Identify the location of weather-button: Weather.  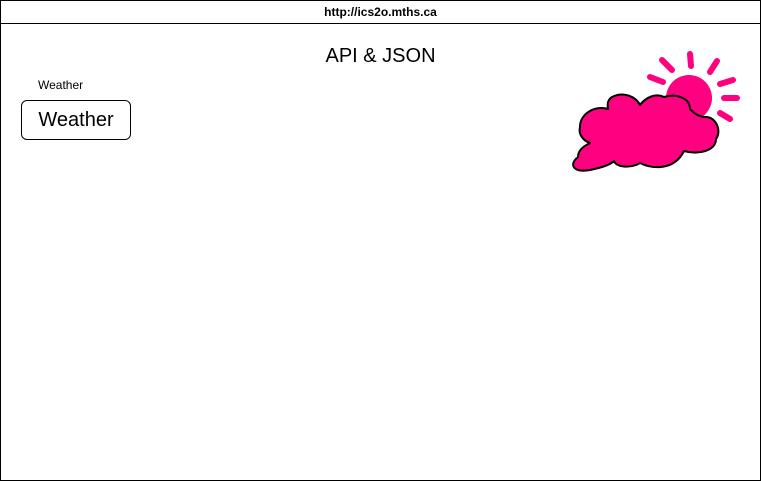
(76, 120).